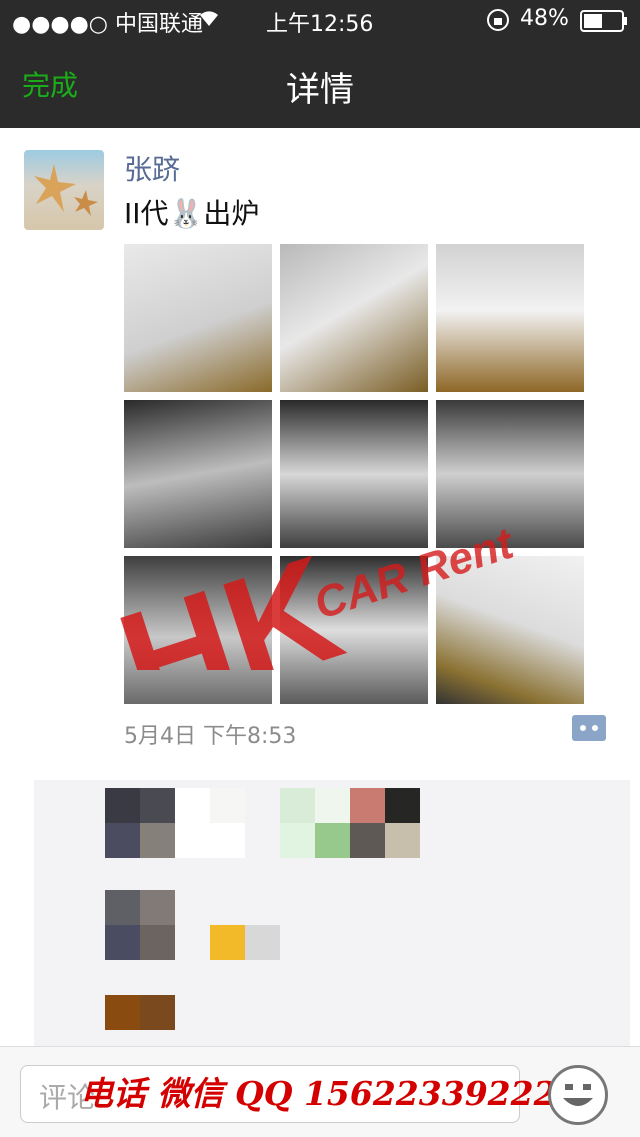 This screenshot has width=640, height=1137. What do you see at coordinates (192, 213) in the screenshot?
I see `post-text: II代🐰出炉` at bounding box center [192, 213].